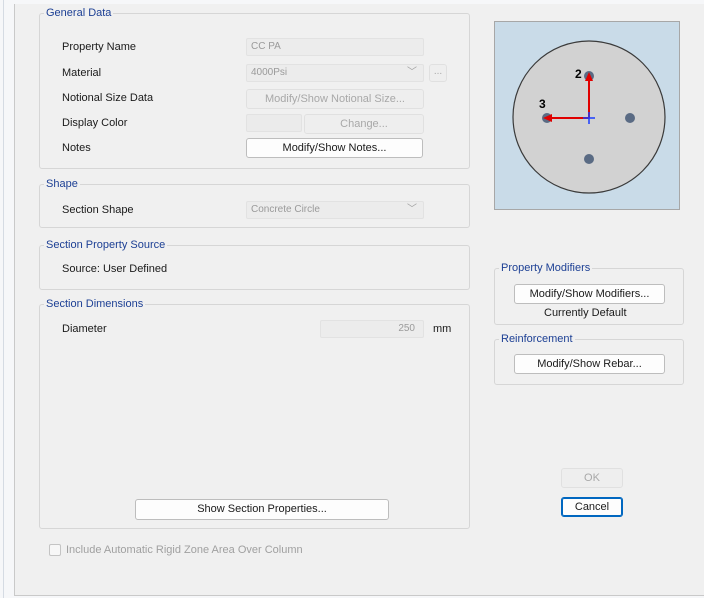  I want to click on diameter-unit: mm, so click(442, 329).